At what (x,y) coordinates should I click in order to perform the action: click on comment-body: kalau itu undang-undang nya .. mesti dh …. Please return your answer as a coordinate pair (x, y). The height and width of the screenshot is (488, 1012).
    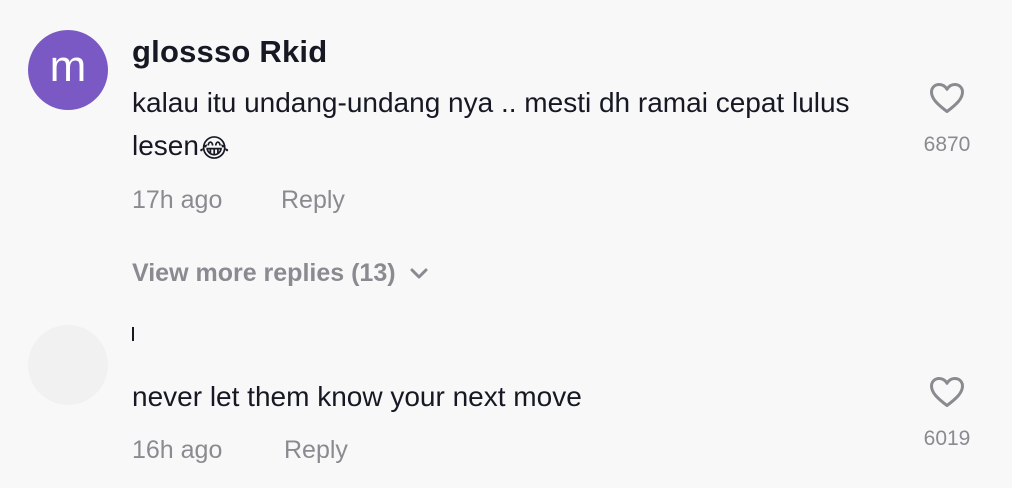
    Looking at the image, I should click on (491, 124).